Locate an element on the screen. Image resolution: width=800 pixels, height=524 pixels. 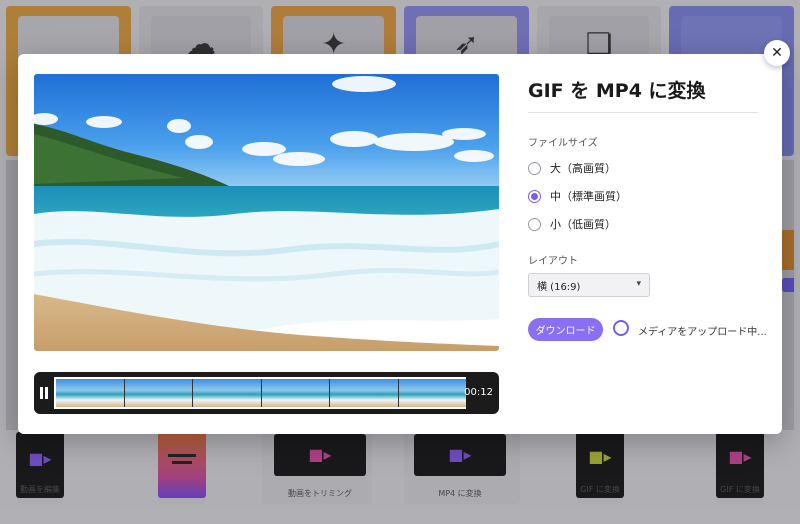
radio-label: 中（標準画質） is located at coordinates (588, 196).